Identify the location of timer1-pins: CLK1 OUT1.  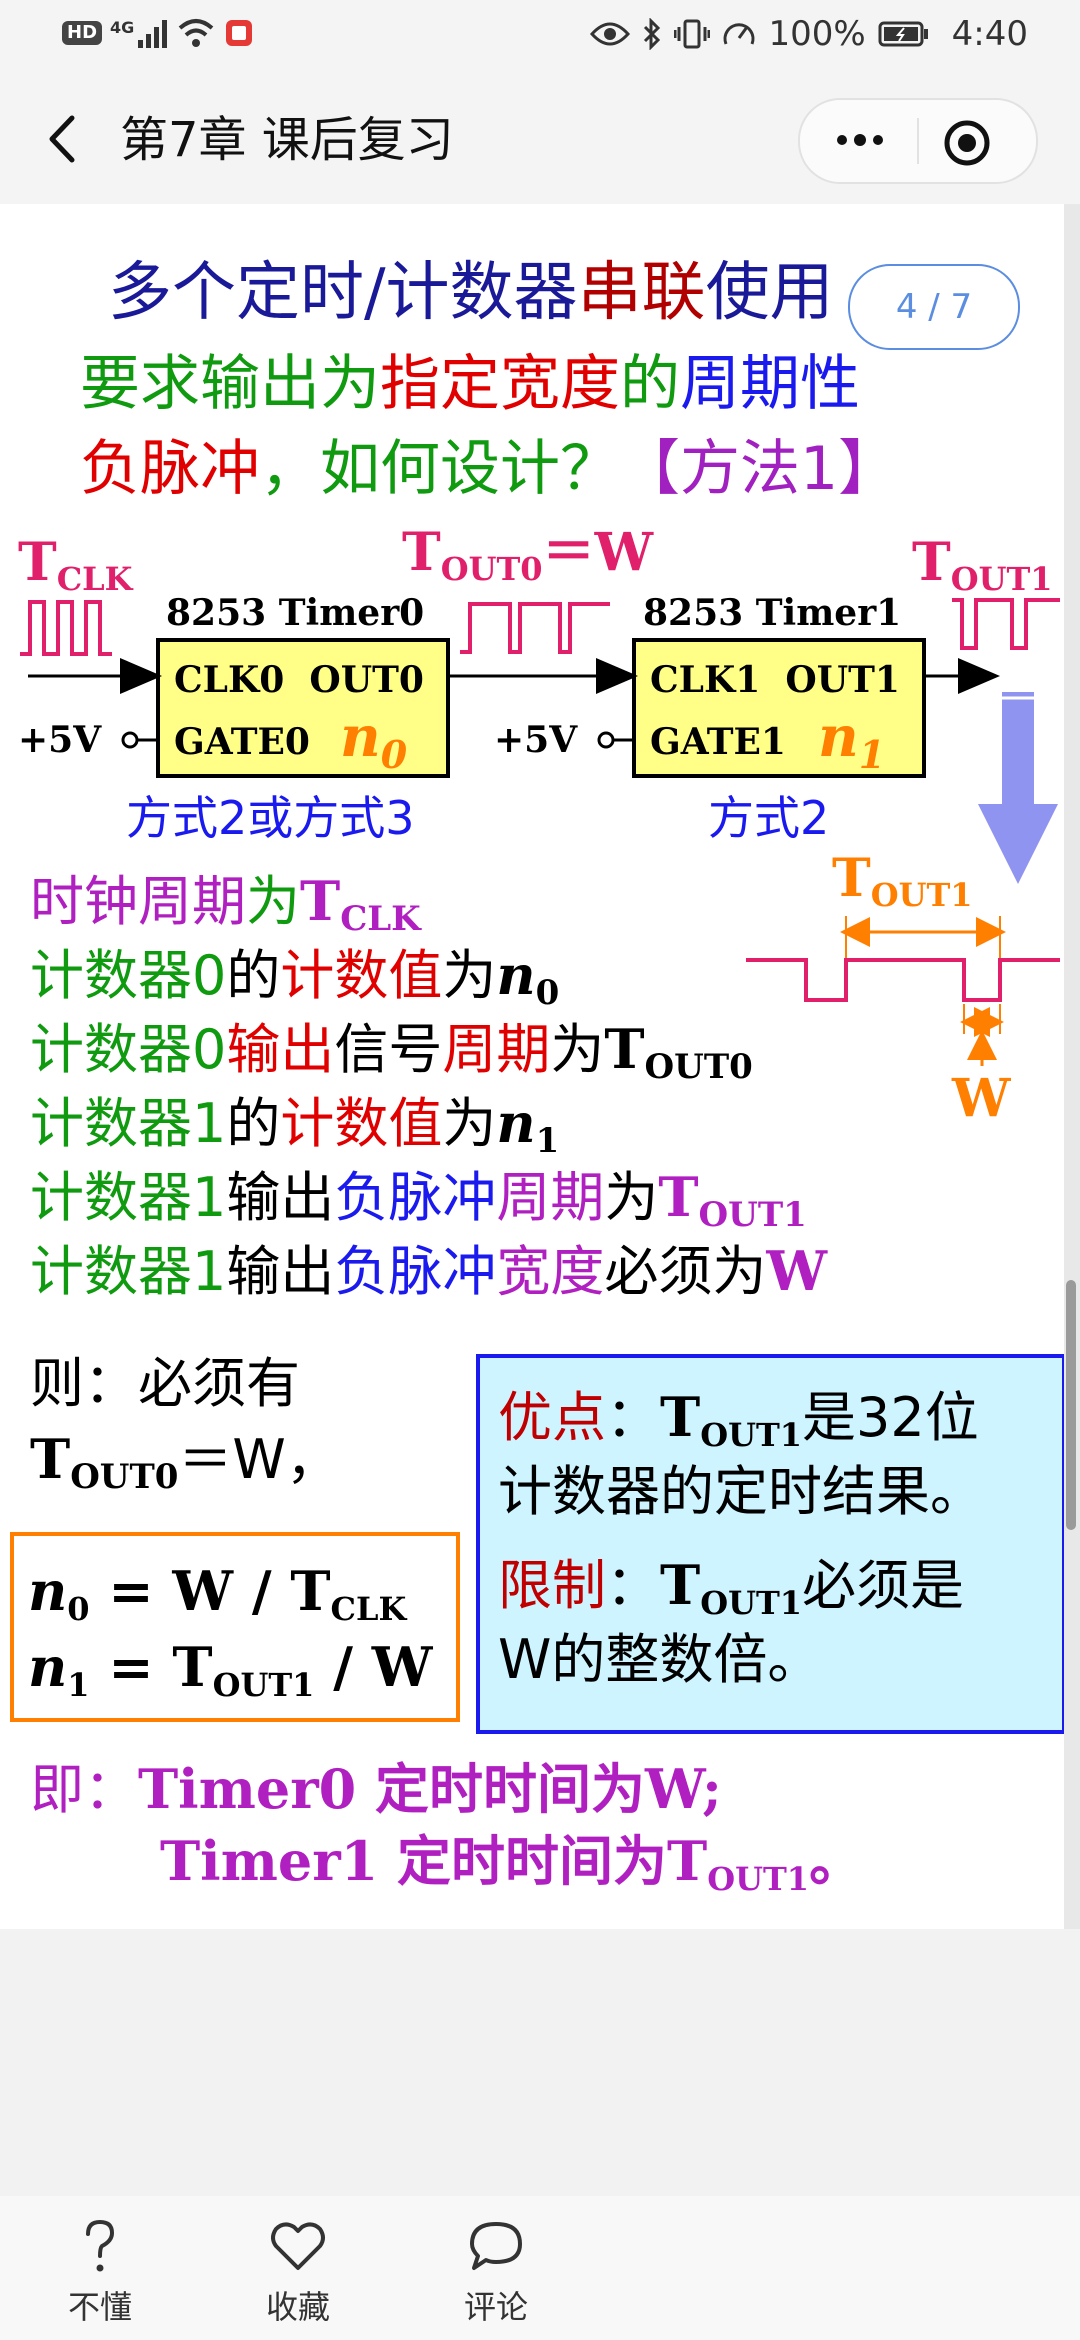
(775, 680).